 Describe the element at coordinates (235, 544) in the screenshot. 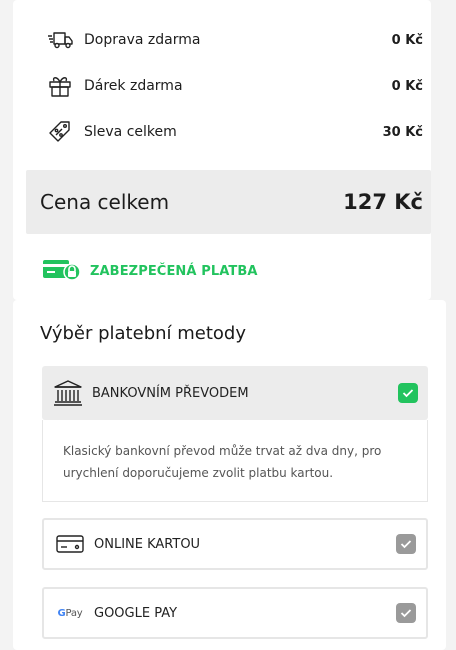

I see `payment-option-online-card: ONLINE KARTOU` at that location.